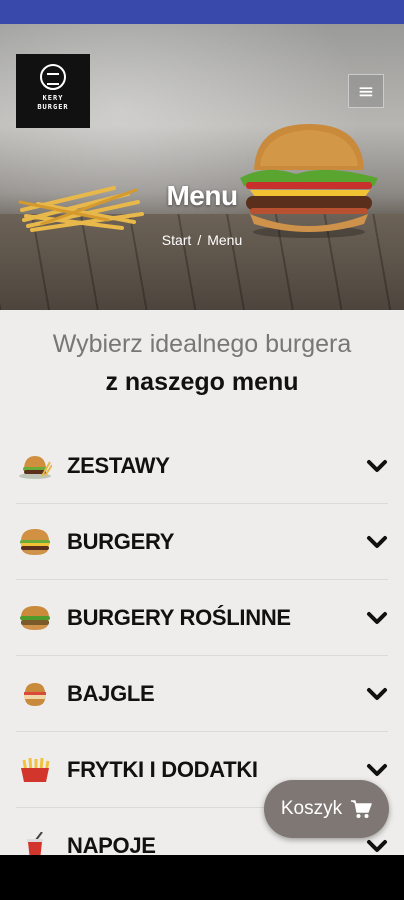 This screenshot has height=900, width=404. Describe the element at coordinates (53, 77) in the screenshot. I see `burger-logo-icon` at that location.